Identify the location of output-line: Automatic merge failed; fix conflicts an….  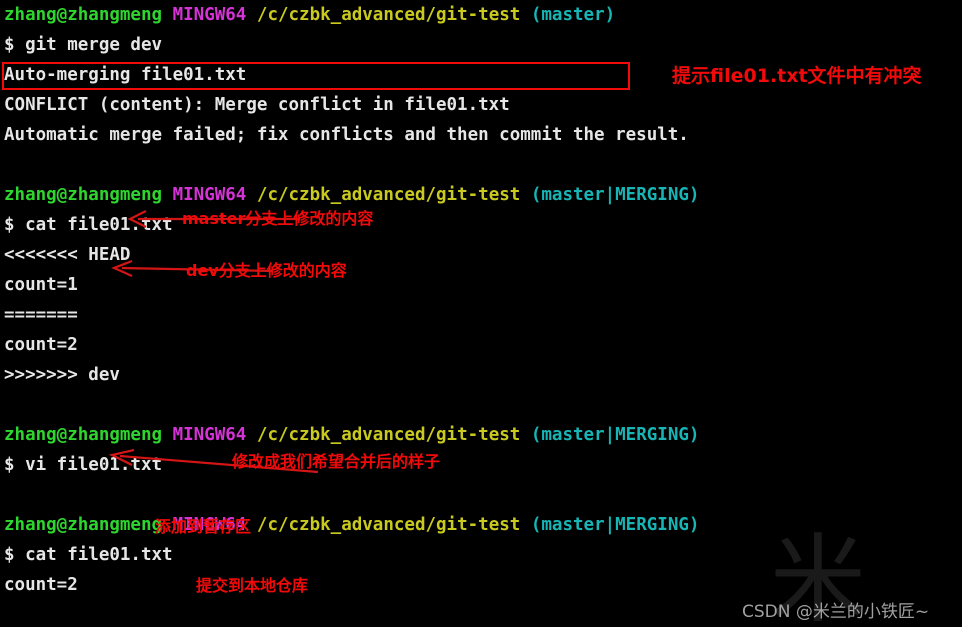
(346, 135).